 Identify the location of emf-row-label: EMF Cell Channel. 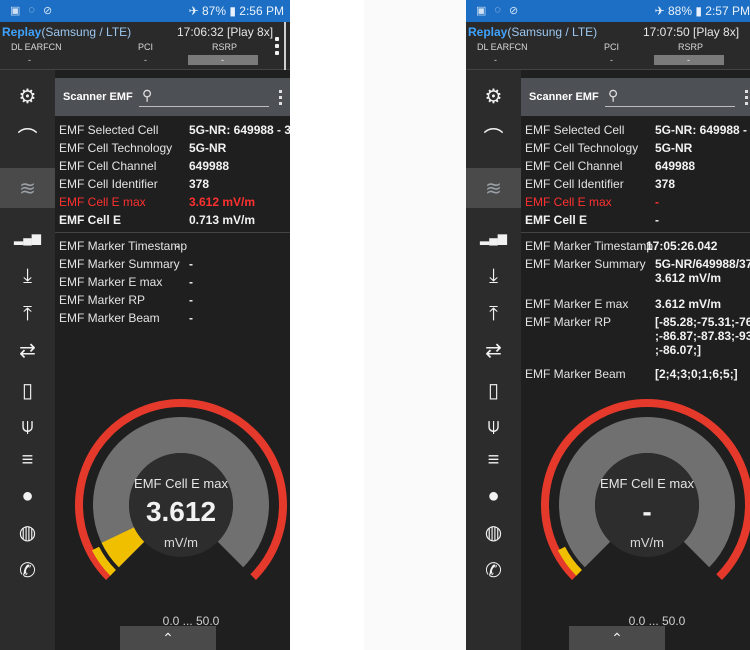
(108, 166).